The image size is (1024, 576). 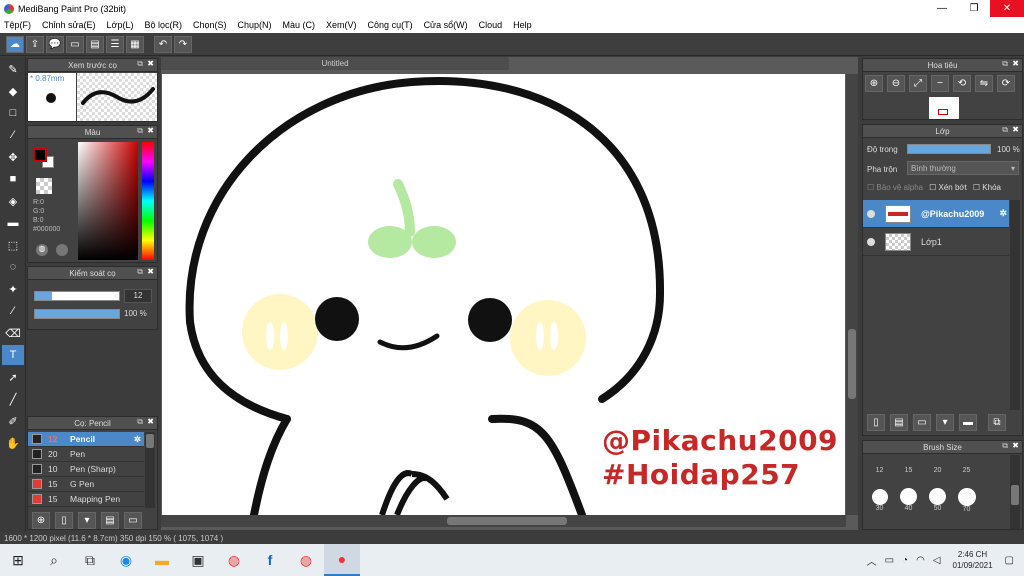 What do you see at coordinates (13, 179) in the screenshot?
I see `fill-rect-tool-icon: ■` at bounding box center [13, 179].